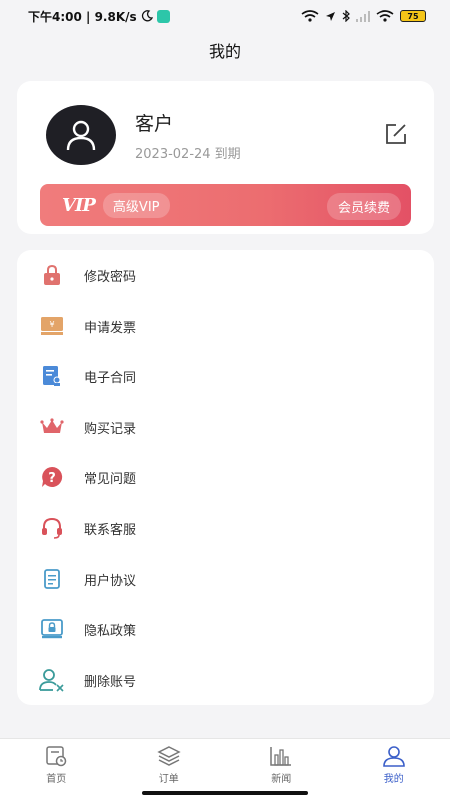  What do you see at coordinates (281, 779) in the screenshot?
I see `tab-label: 新闻` at bounding box center [281, 779].